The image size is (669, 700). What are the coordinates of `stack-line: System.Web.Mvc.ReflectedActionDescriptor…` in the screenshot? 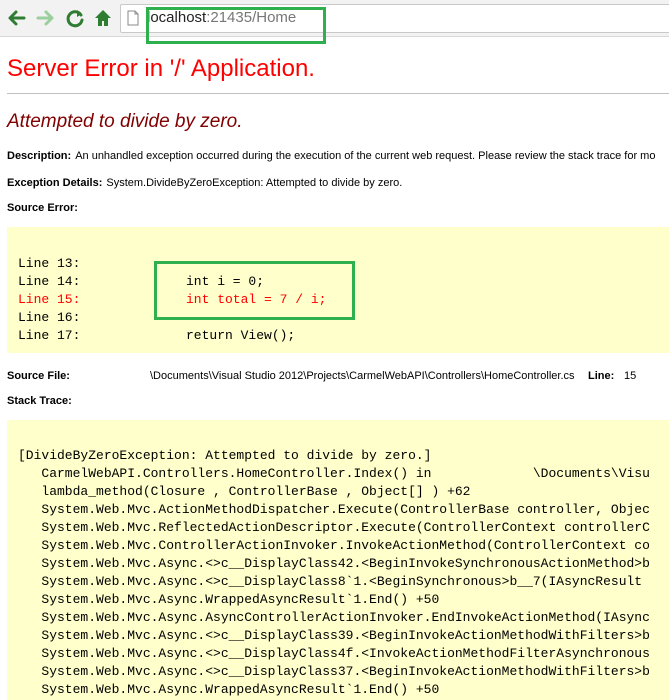 It's located at (334, 527).